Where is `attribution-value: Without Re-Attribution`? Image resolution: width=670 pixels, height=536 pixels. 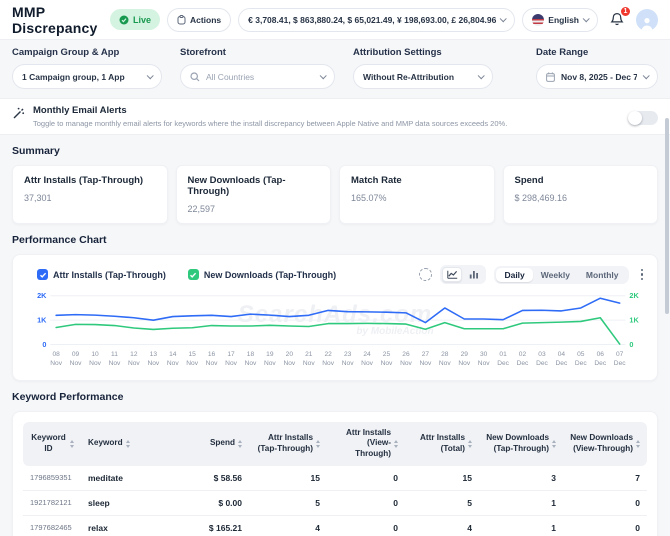
attribution-value: Without Re-Attribution is located at coordinates (409, 76).